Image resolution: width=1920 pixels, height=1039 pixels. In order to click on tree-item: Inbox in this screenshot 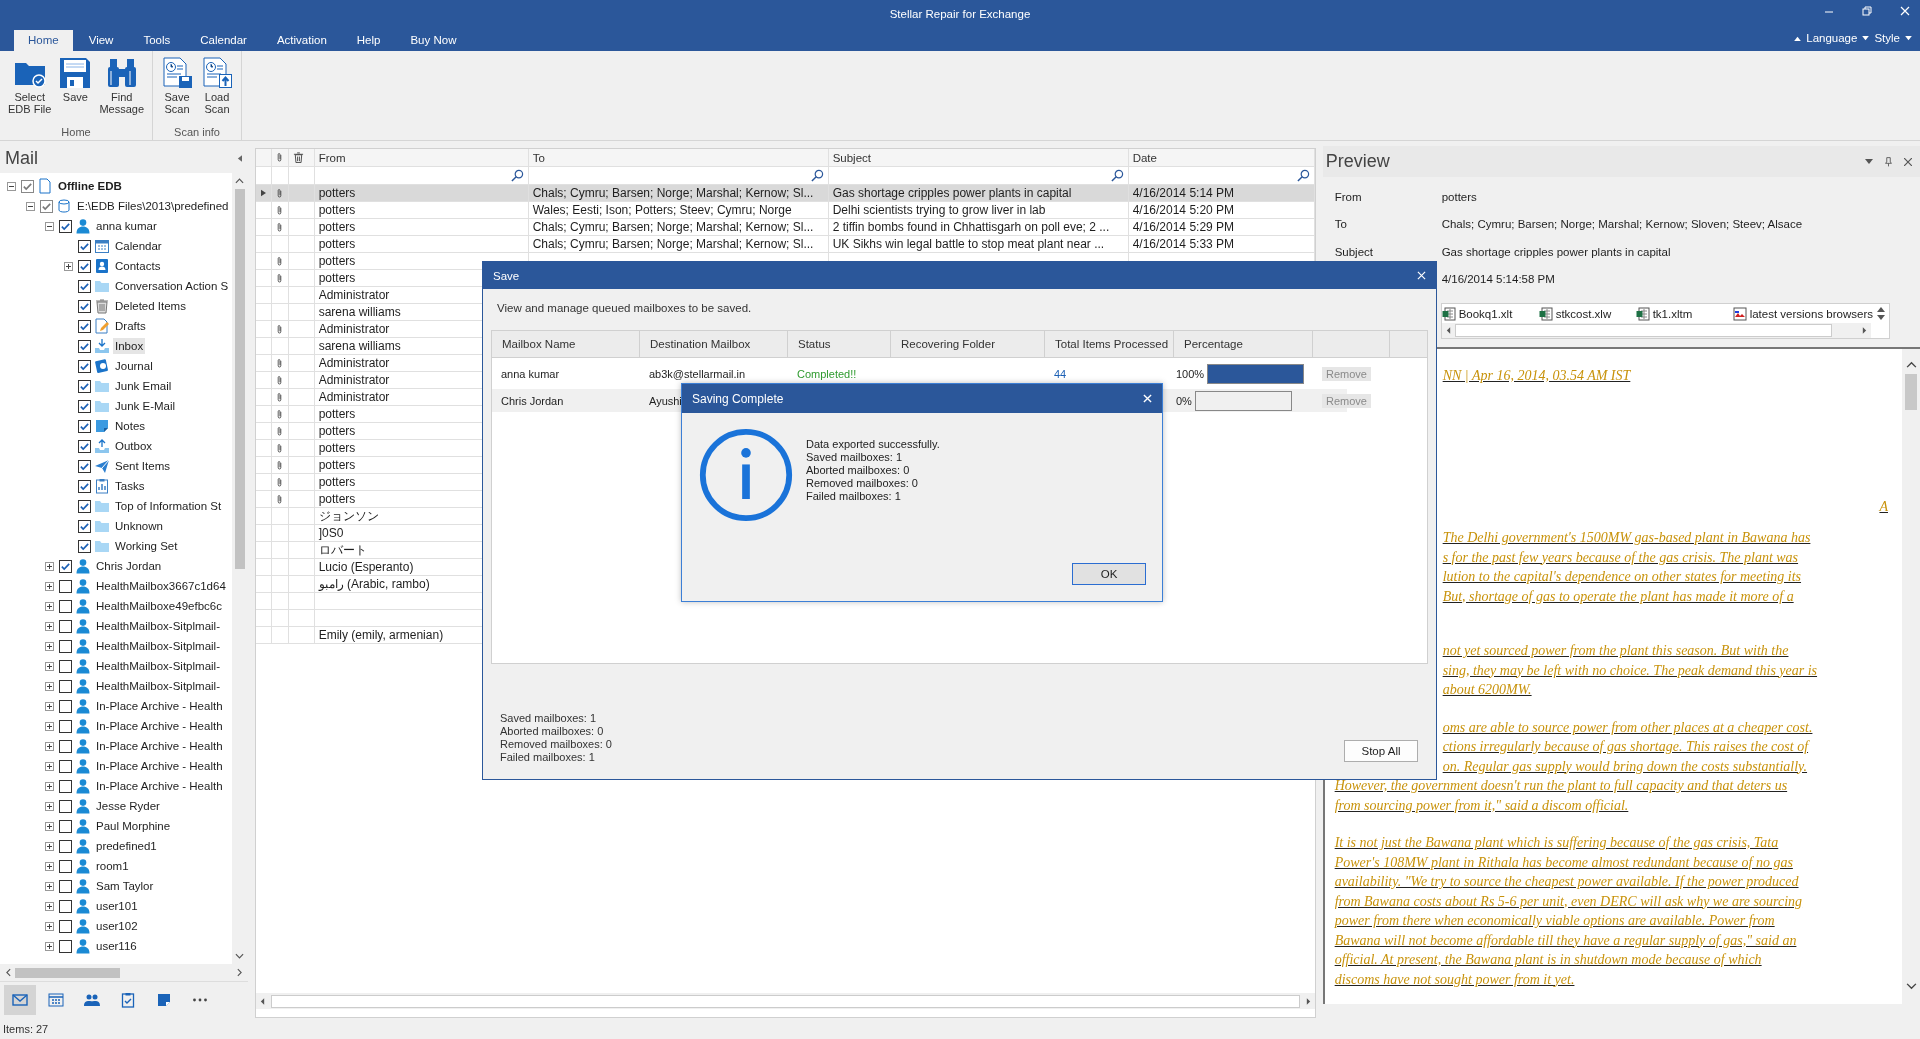, I will do `click(129, 346)`.